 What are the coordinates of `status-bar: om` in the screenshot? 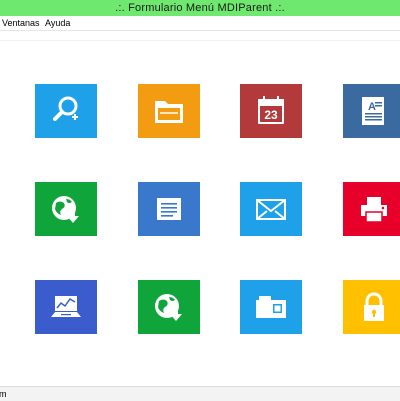 It's located at (200, 393).